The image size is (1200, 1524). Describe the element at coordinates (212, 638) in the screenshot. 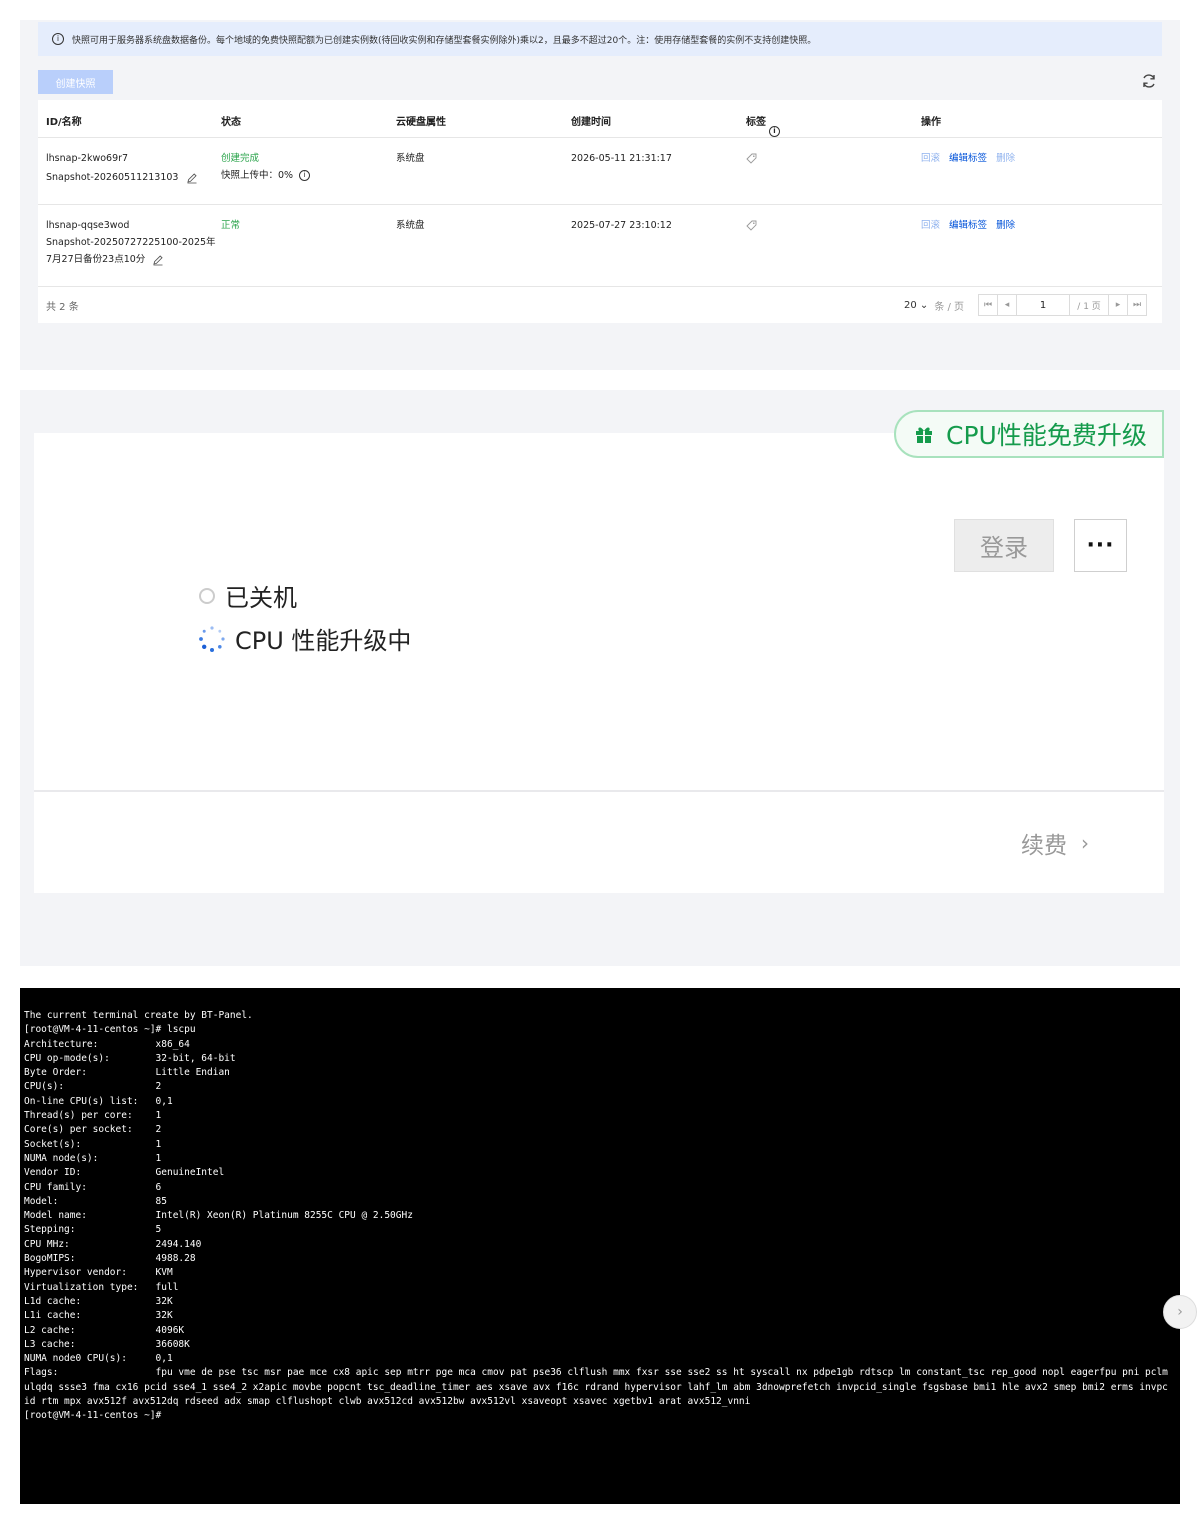

I see `loading-spinner-icon` at that location.